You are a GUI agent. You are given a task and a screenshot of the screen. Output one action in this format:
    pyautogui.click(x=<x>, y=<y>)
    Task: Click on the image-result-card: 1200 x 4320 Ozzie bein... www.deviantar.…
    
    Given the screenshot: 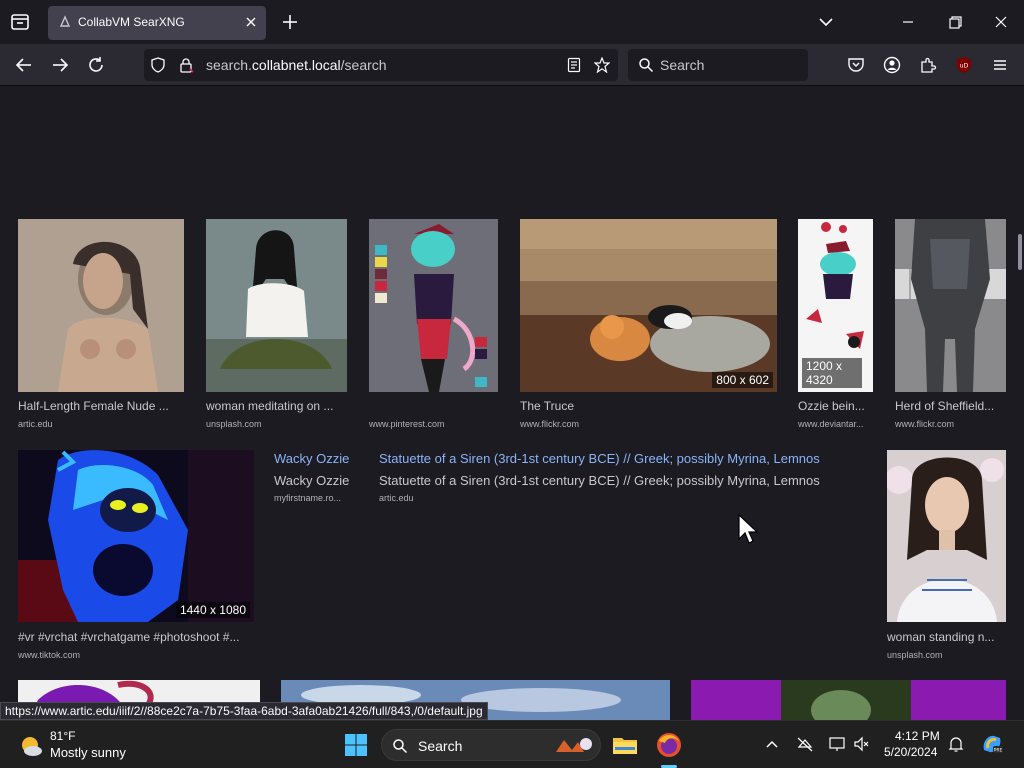 What is the action you would take?
    pyautogui.click(x=835, y=326)
    